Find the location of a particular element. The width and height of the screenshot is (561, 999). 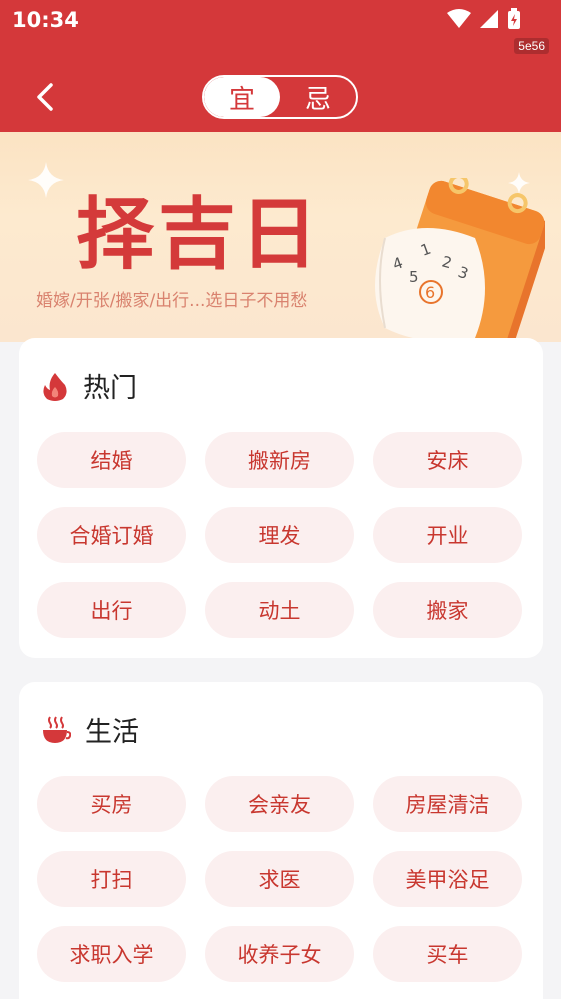

chip-button: 出行 is located at coordinates (111, 610).